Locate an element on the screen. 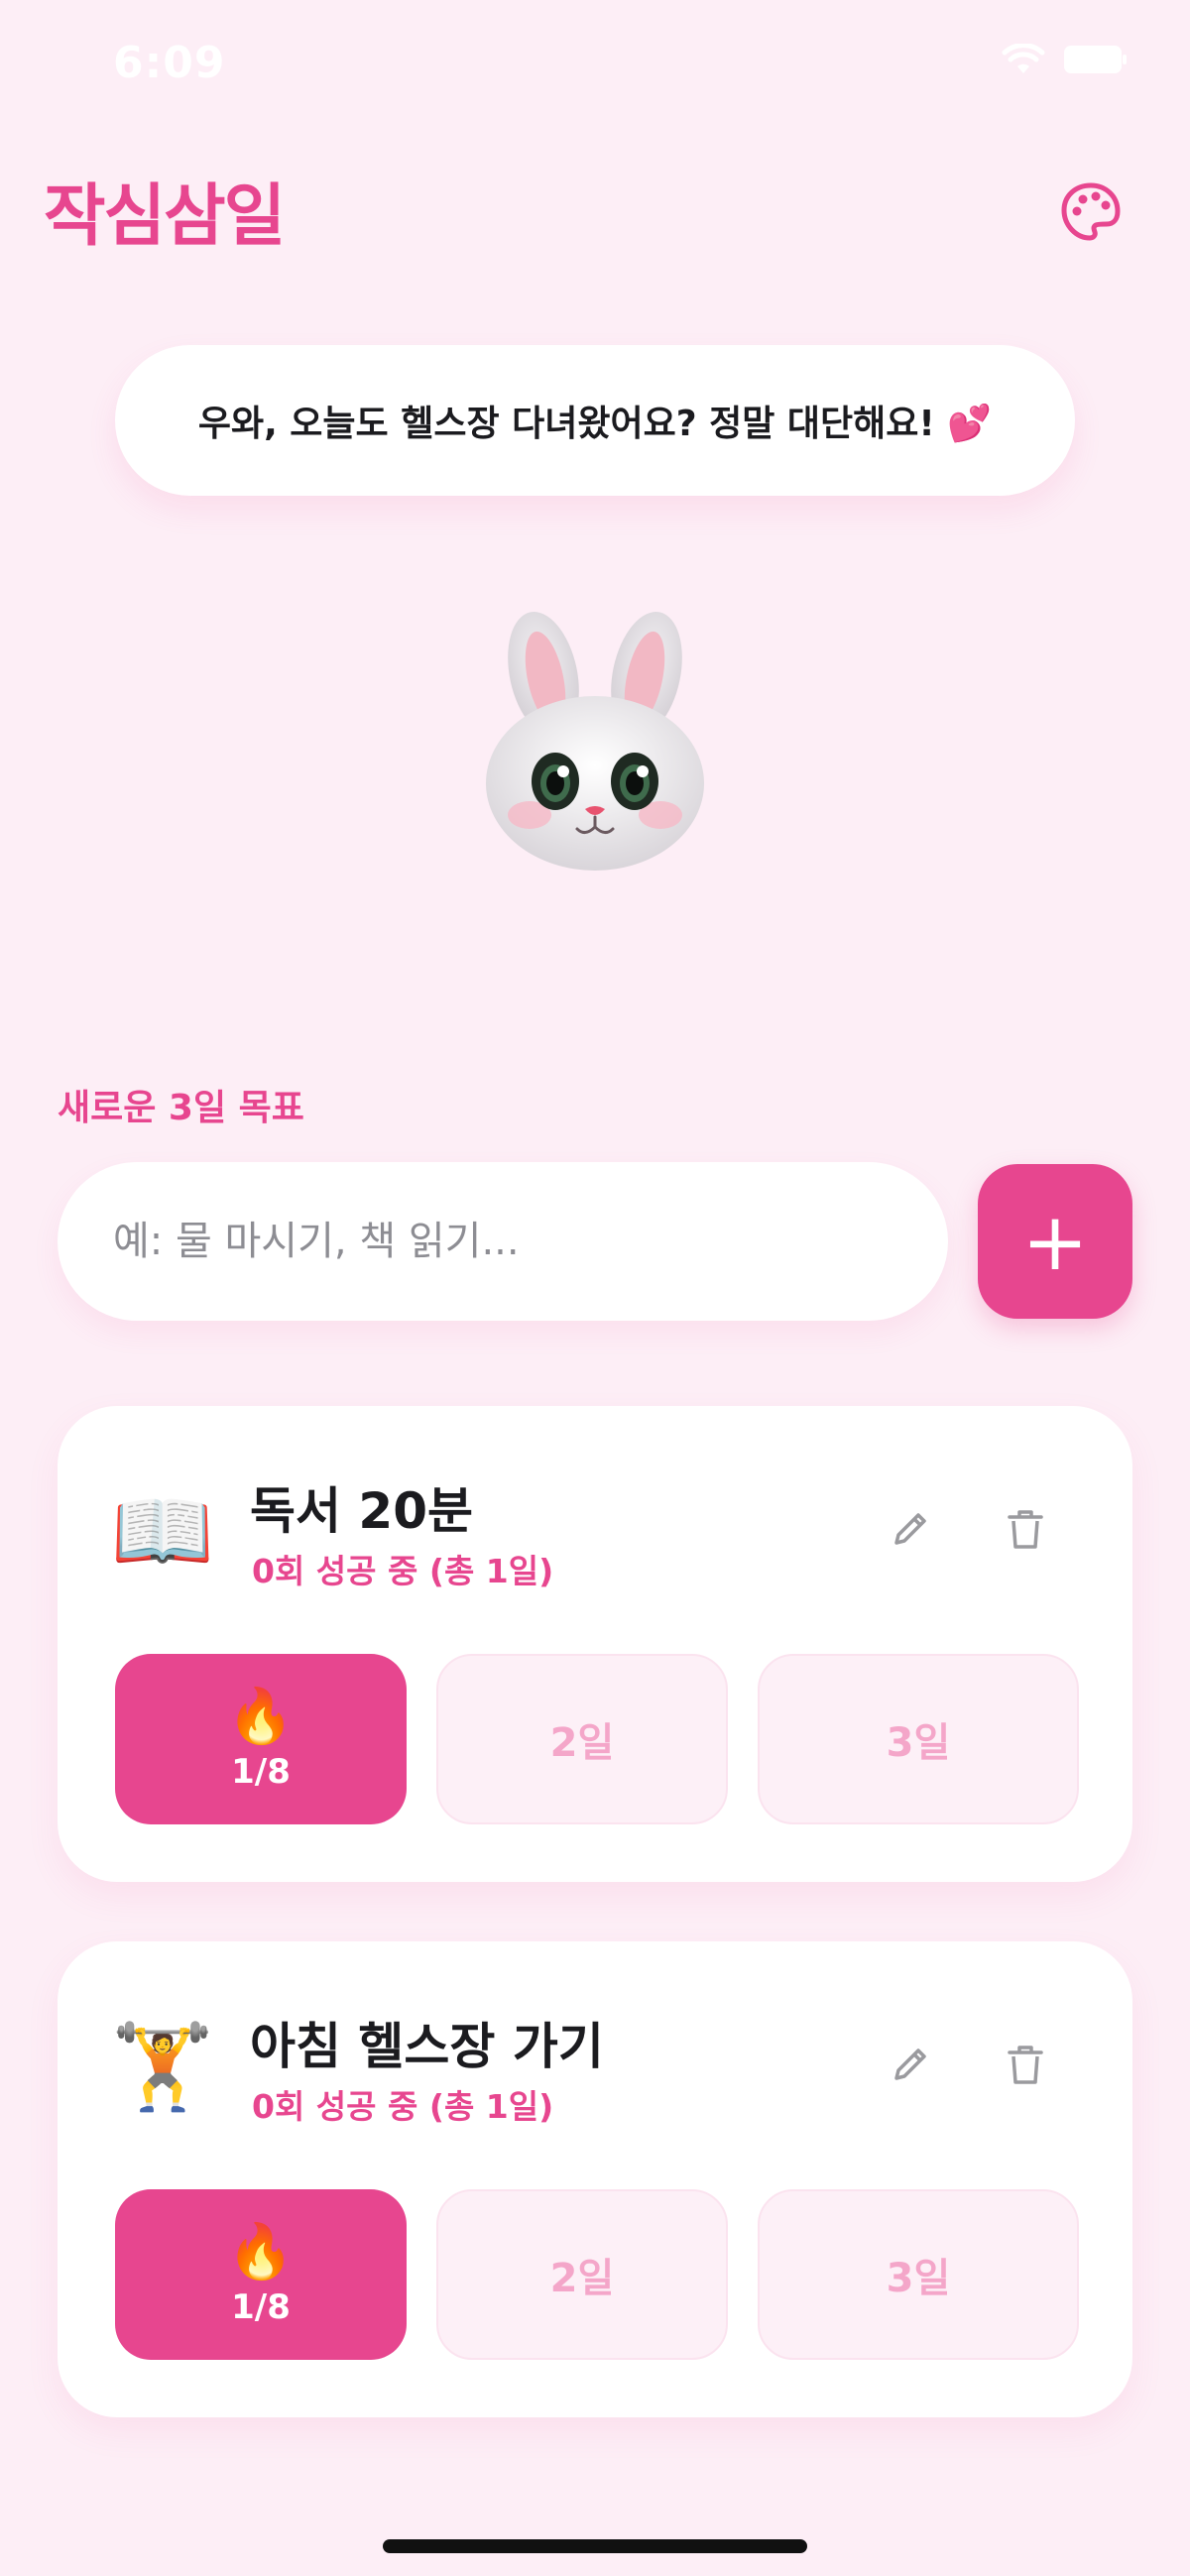  new-goal-label: 새로운 3일 목표 is located at coordinates (181, 1108).